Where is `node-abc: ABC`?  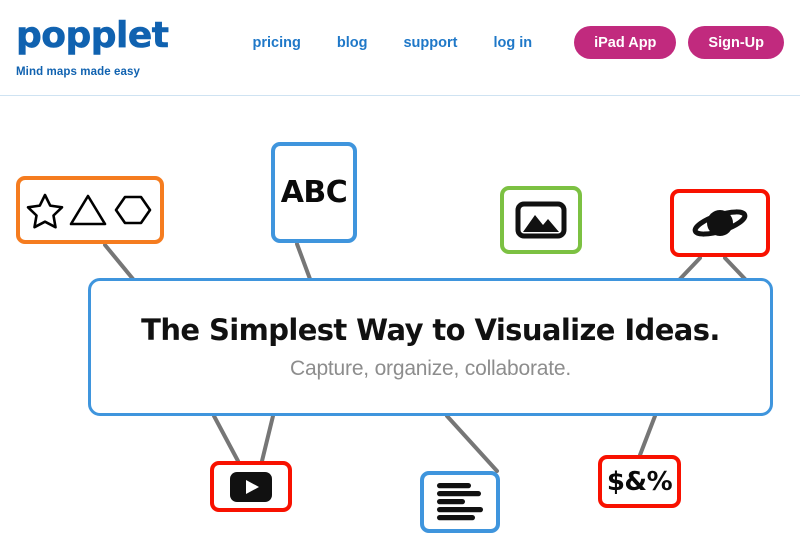 node-abc: ABC is located at coordinates (314, 192).